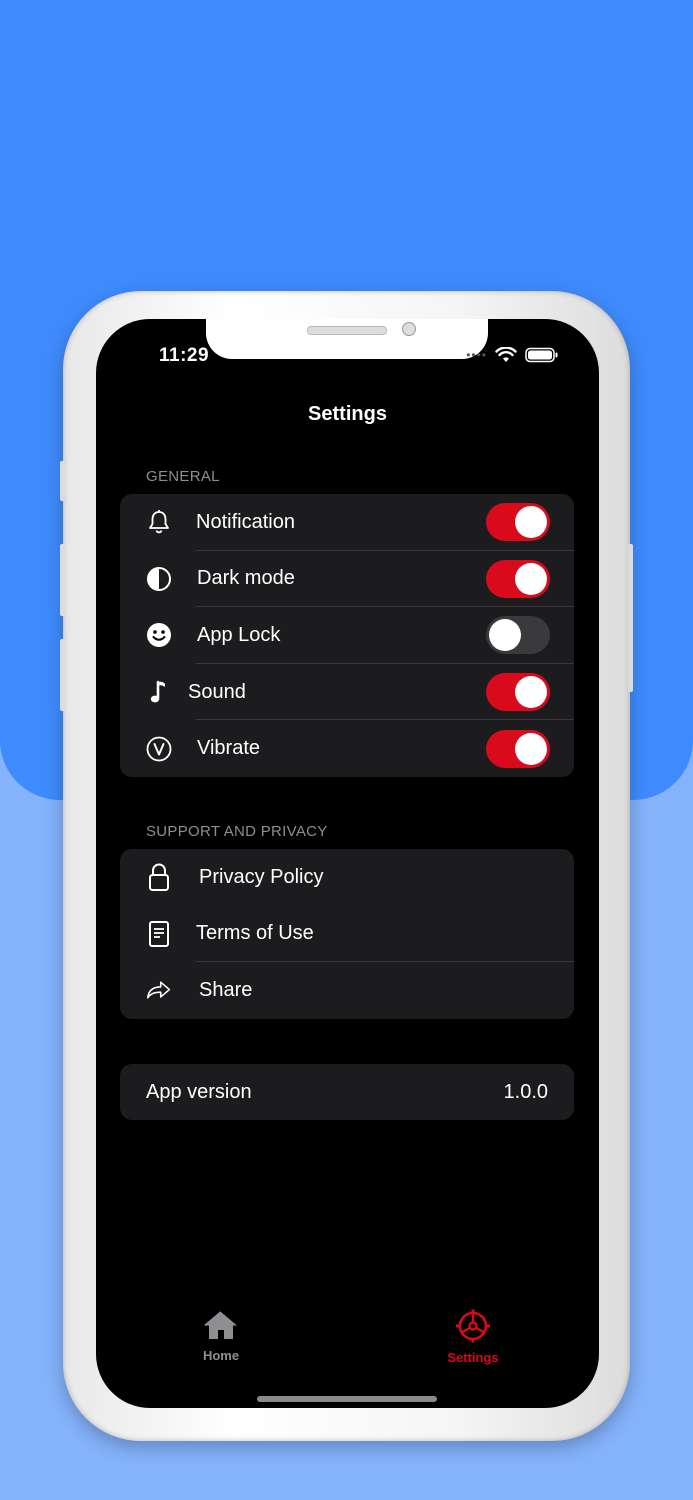 This screenshot has height=1500, width=693. Describe the element at coordinates (476, 355) in the screenshot. I see `signal-icon: ••••` at that location.